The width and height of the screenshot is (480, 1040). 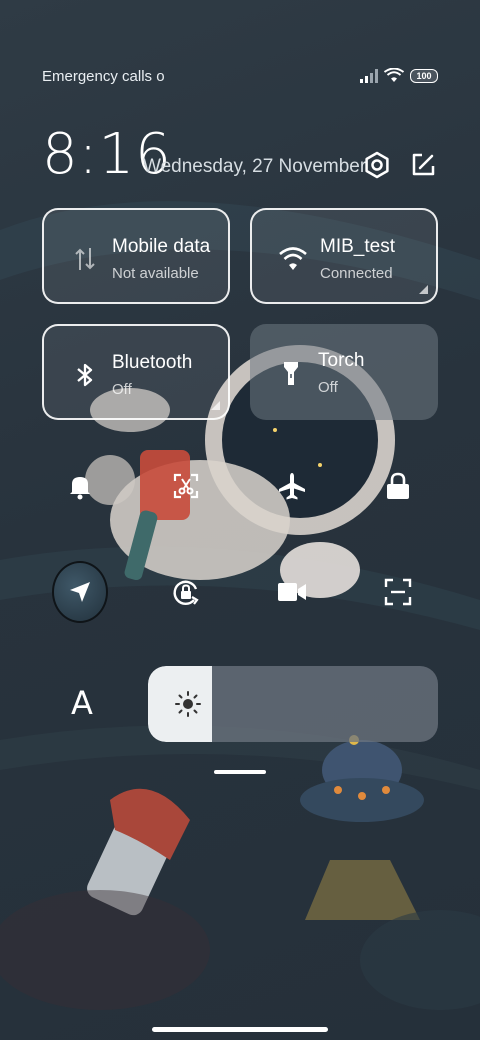 I want to click on airplane-icon, so click(x=292, y=486).